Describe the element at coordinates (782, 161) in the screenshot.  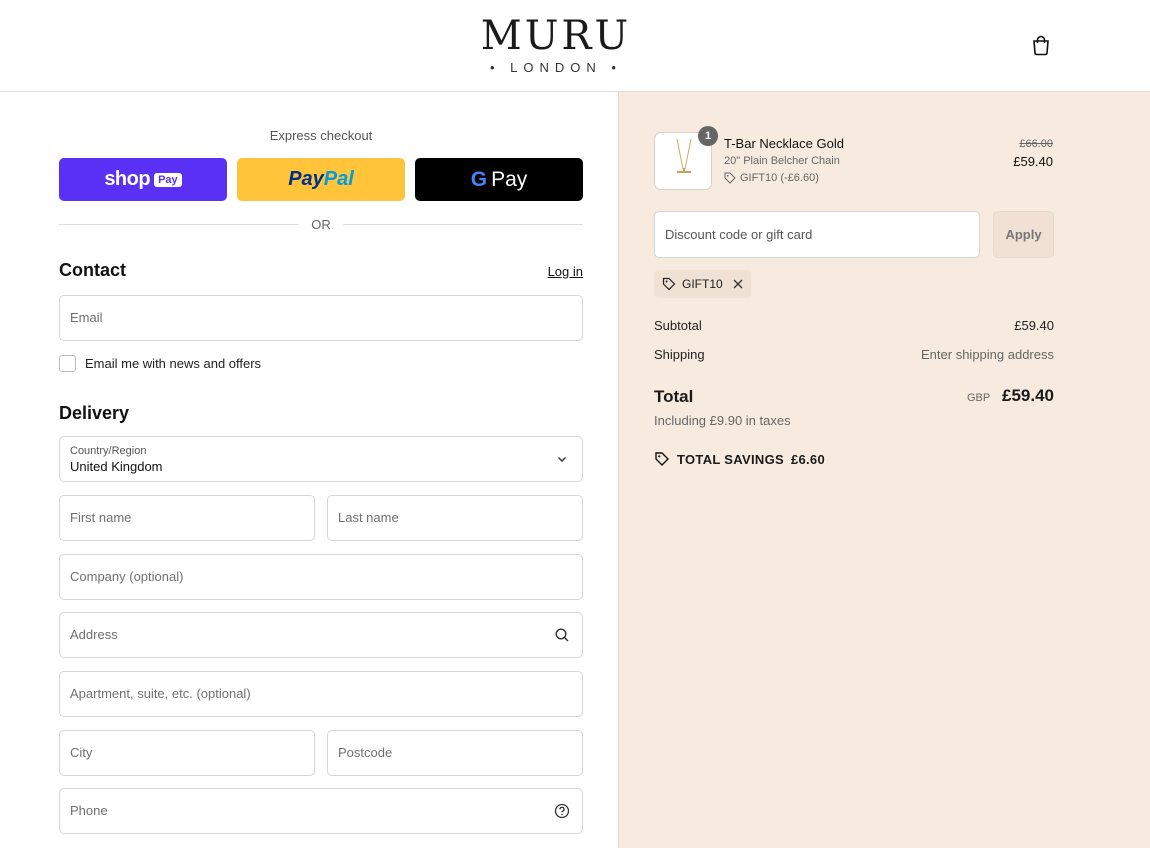
I see `product-variant: 20" Plain Belcher Chain` at that location.